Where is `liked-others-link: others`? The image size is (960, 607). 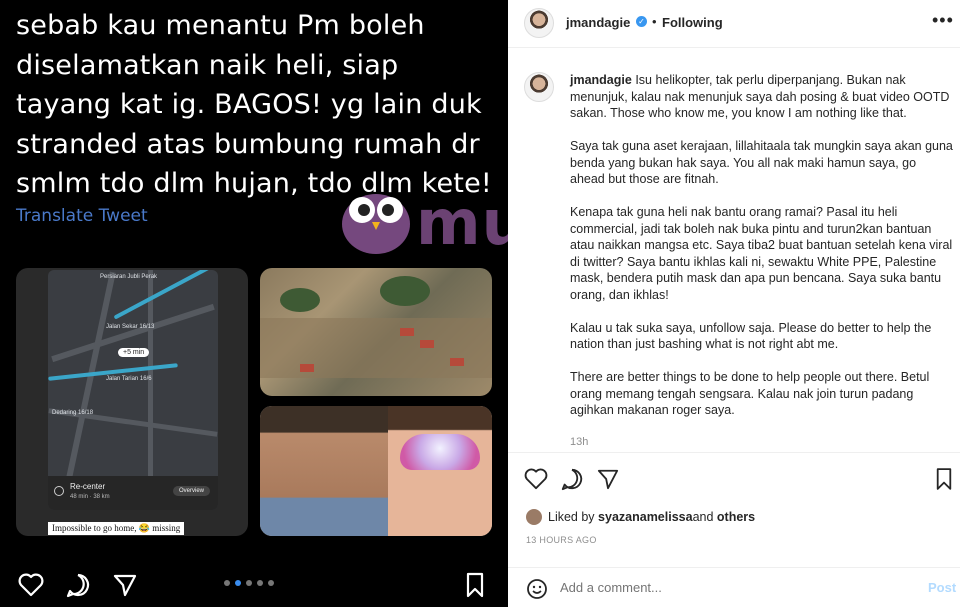 liked-others-link: others is located at coordinates (736, 517).